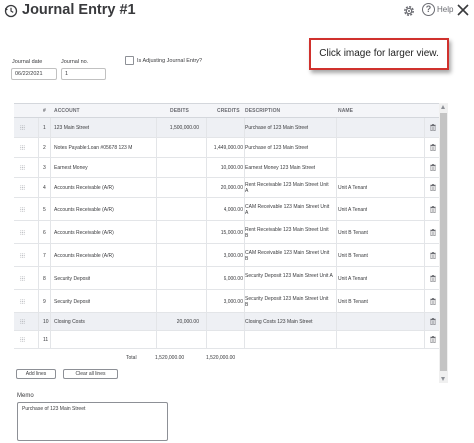  I want to click on total-credits: 1,520,000.00, so click(221, 358).